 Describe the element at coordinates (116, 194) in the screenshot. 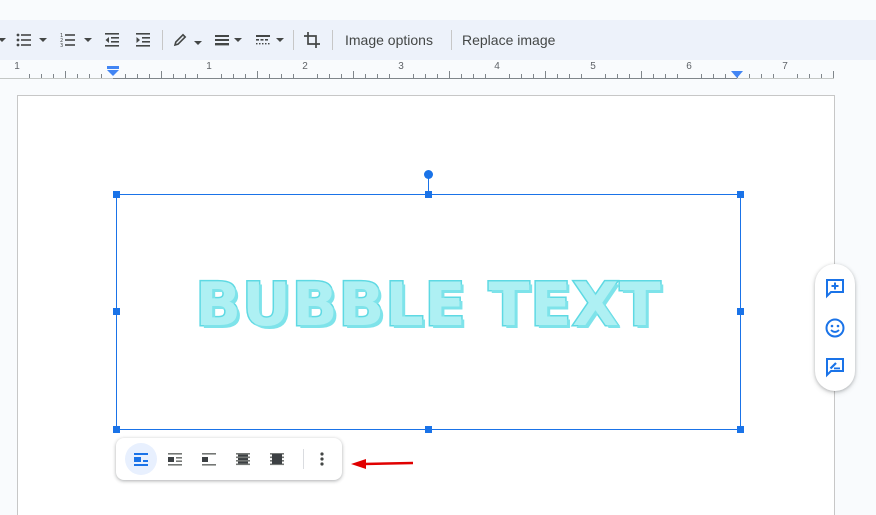

I see `resize-handle-top-left` at that location.